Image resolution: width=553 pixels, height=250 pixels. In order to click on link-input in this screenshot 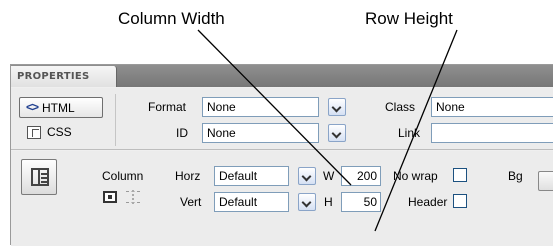, I will do `click(492, 133)`.